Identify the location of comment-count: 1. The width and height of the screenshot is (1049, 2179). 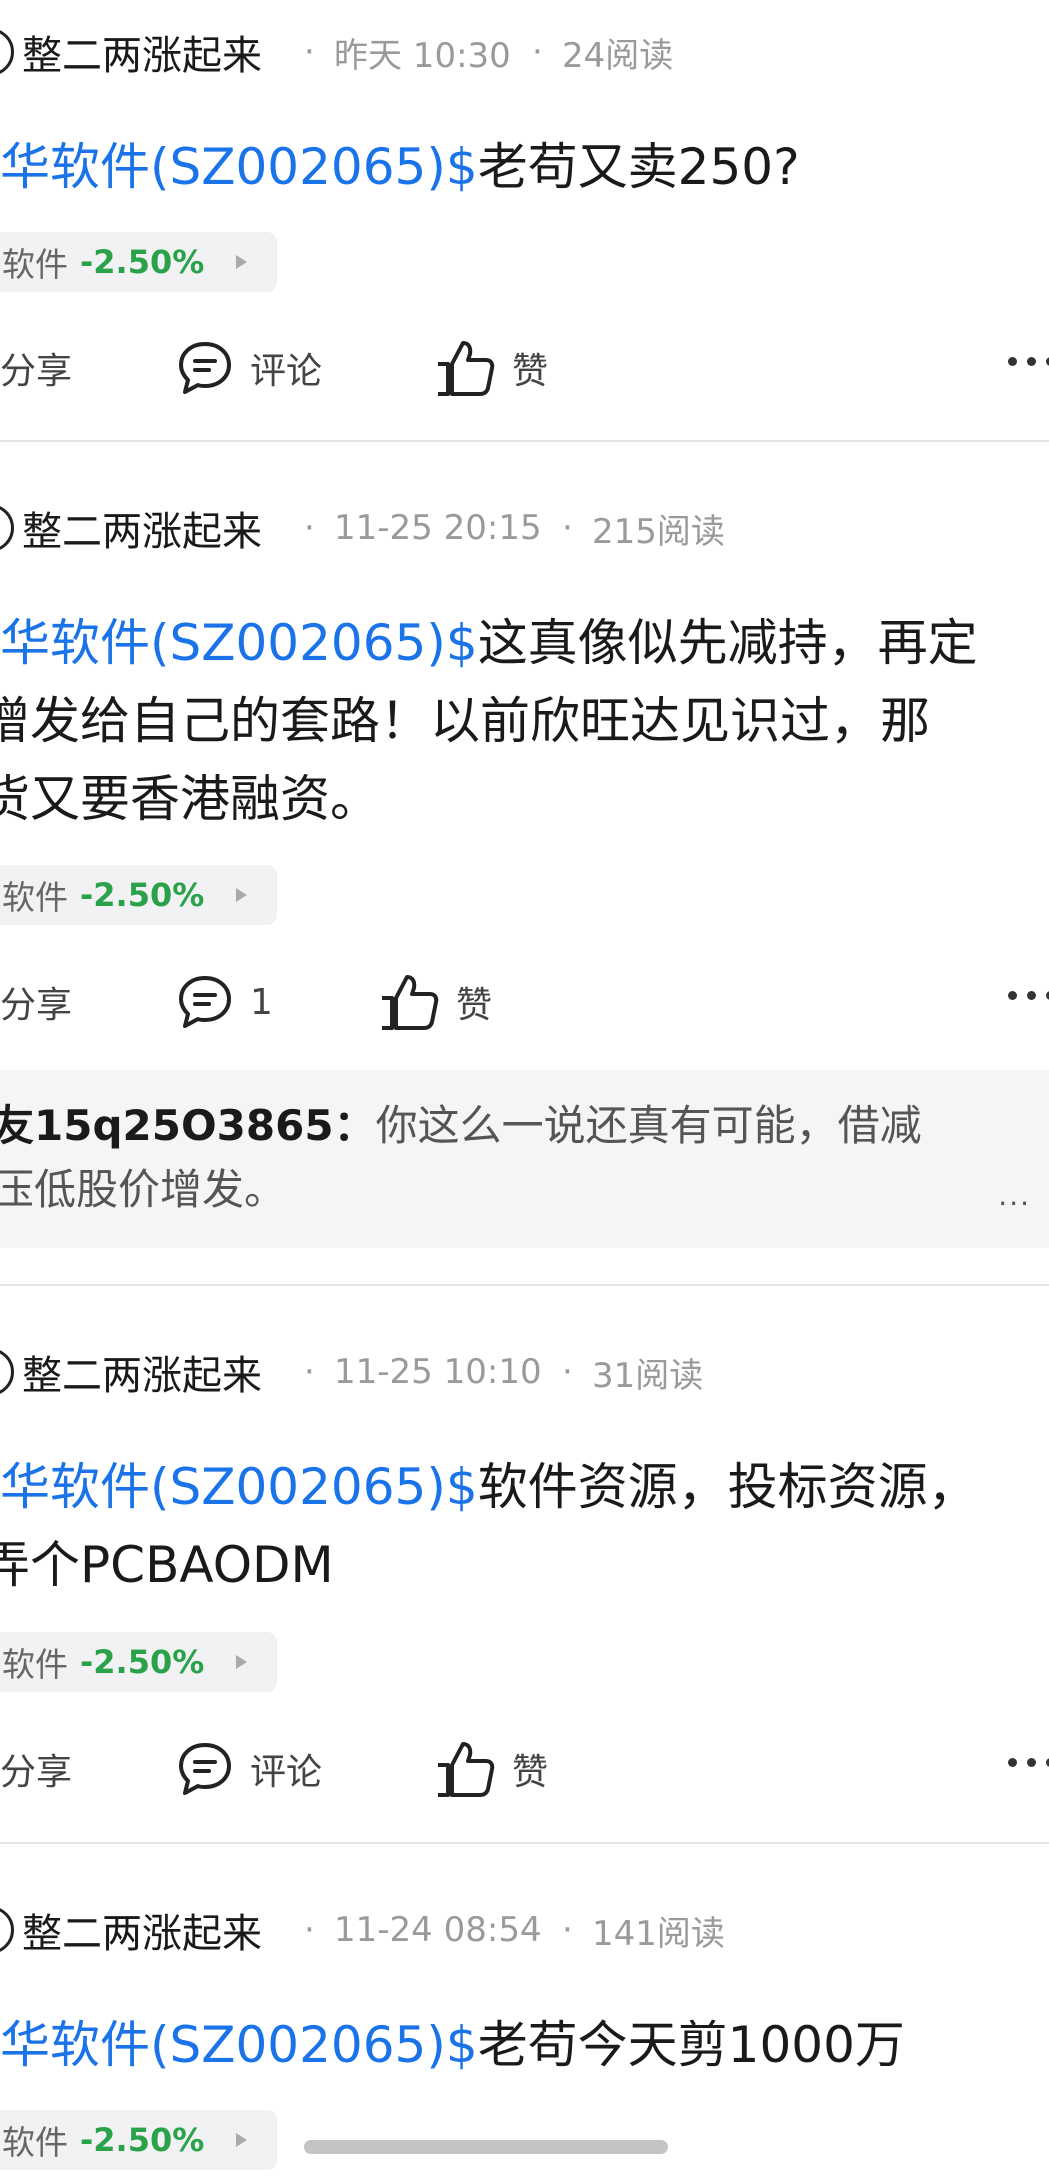
(261, 1002).